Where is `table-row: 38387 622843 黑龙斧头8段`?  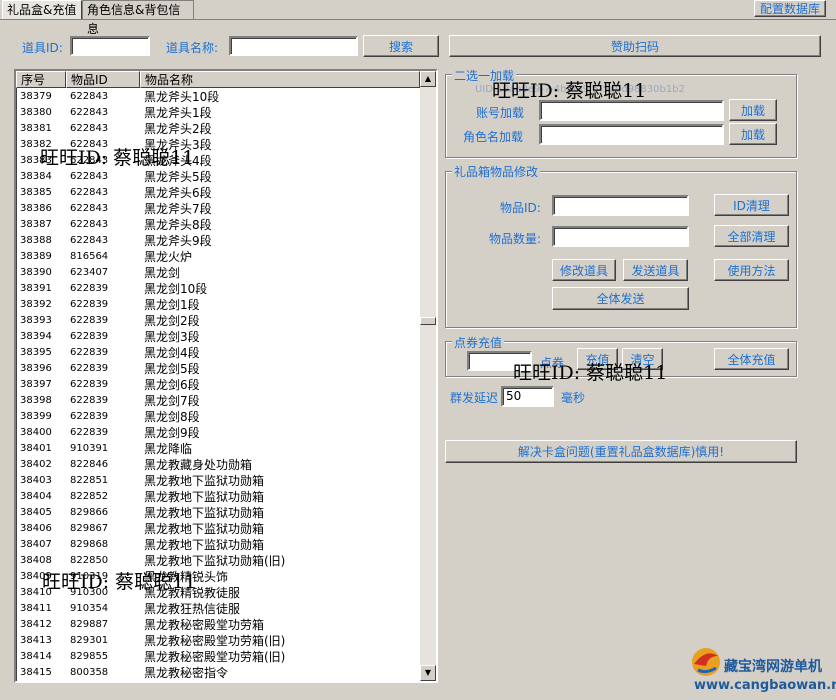
table-row: 38387 622843 黑龙斧头8段 is located at coordinates (218, 225).